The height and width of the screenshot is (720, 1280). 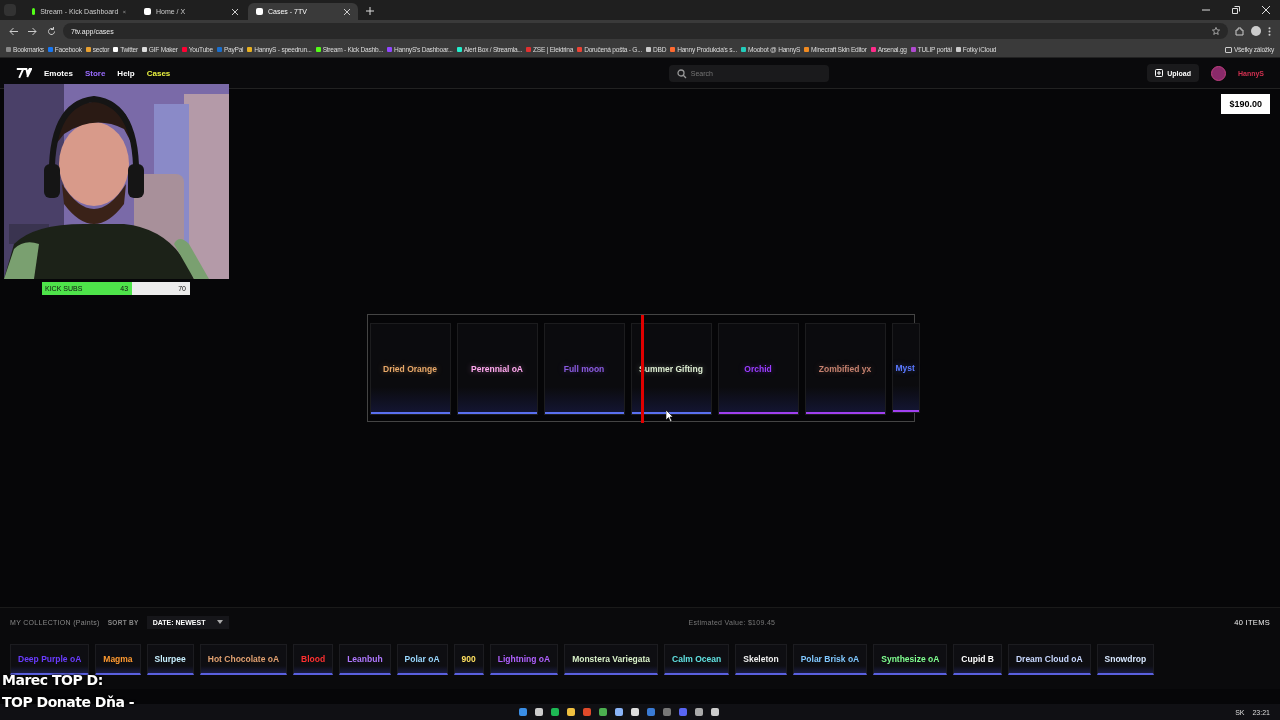 I want to click on paint-name: Skeleton, so click(x=761, y=659).